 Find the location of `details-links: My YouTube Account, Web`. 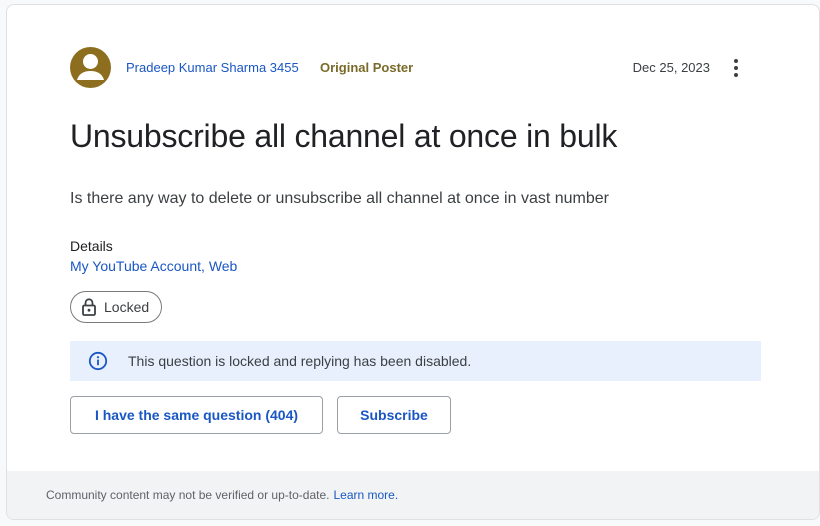

details-links: My YouTube Account, Web is located at coordinates (153, 266).